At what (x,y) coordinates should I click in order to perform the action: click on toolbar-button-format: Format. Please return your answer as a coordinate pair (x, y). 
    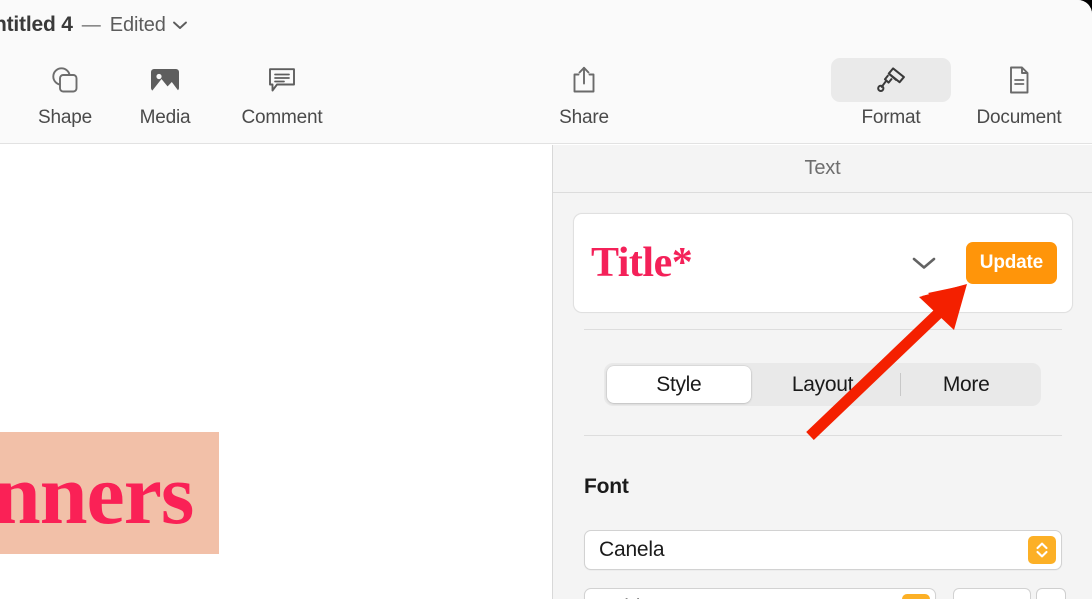
    Looking at the image, I should click on (891, 93).